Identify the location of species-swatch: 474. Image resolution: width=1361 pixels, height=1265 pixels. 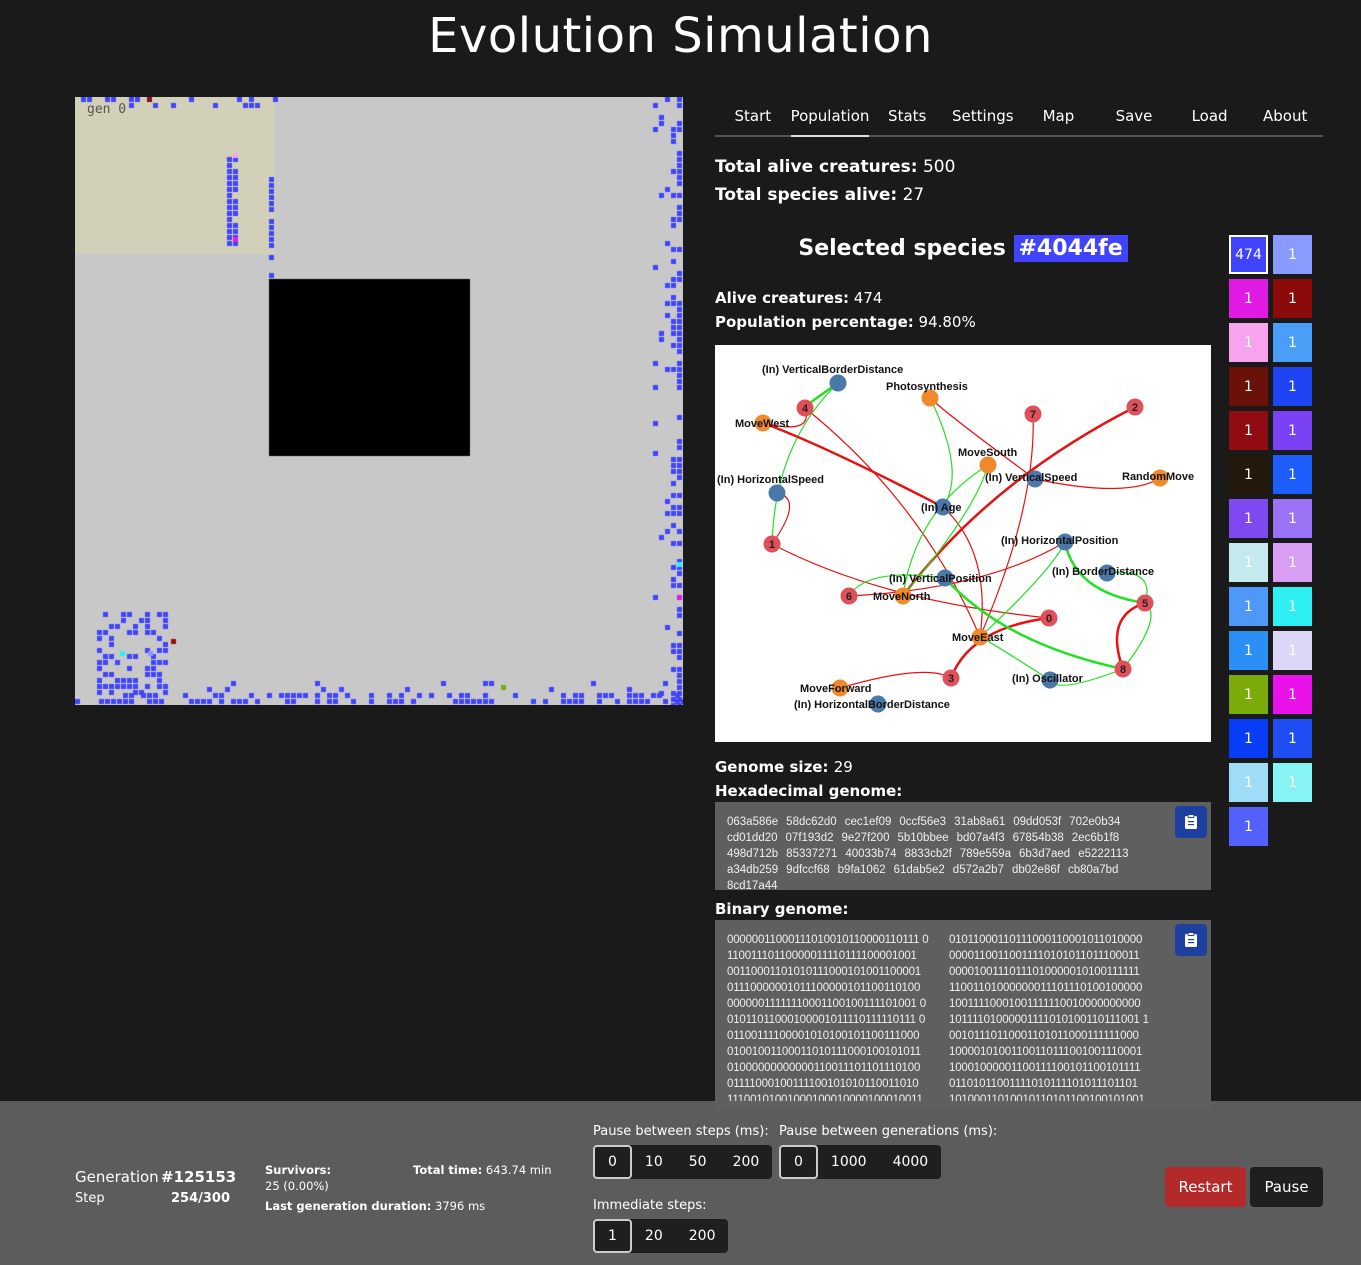
(1248, 254).